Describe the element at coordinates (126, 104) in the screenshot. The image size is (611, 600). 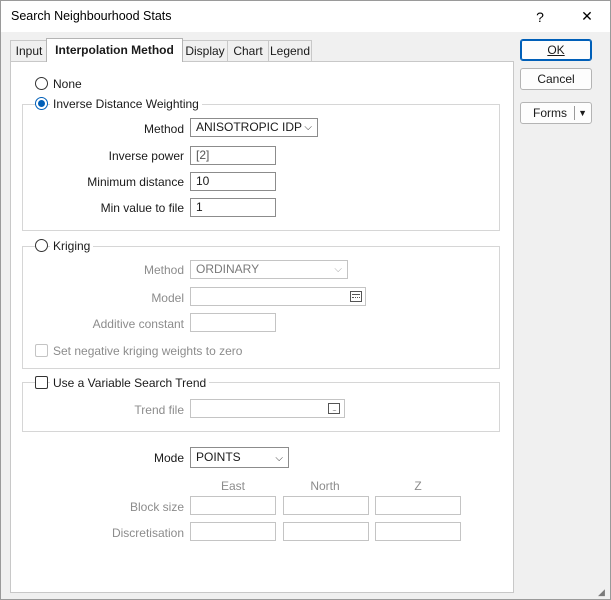
I see `idw-label: Inverse Distance Weighting` at that location.